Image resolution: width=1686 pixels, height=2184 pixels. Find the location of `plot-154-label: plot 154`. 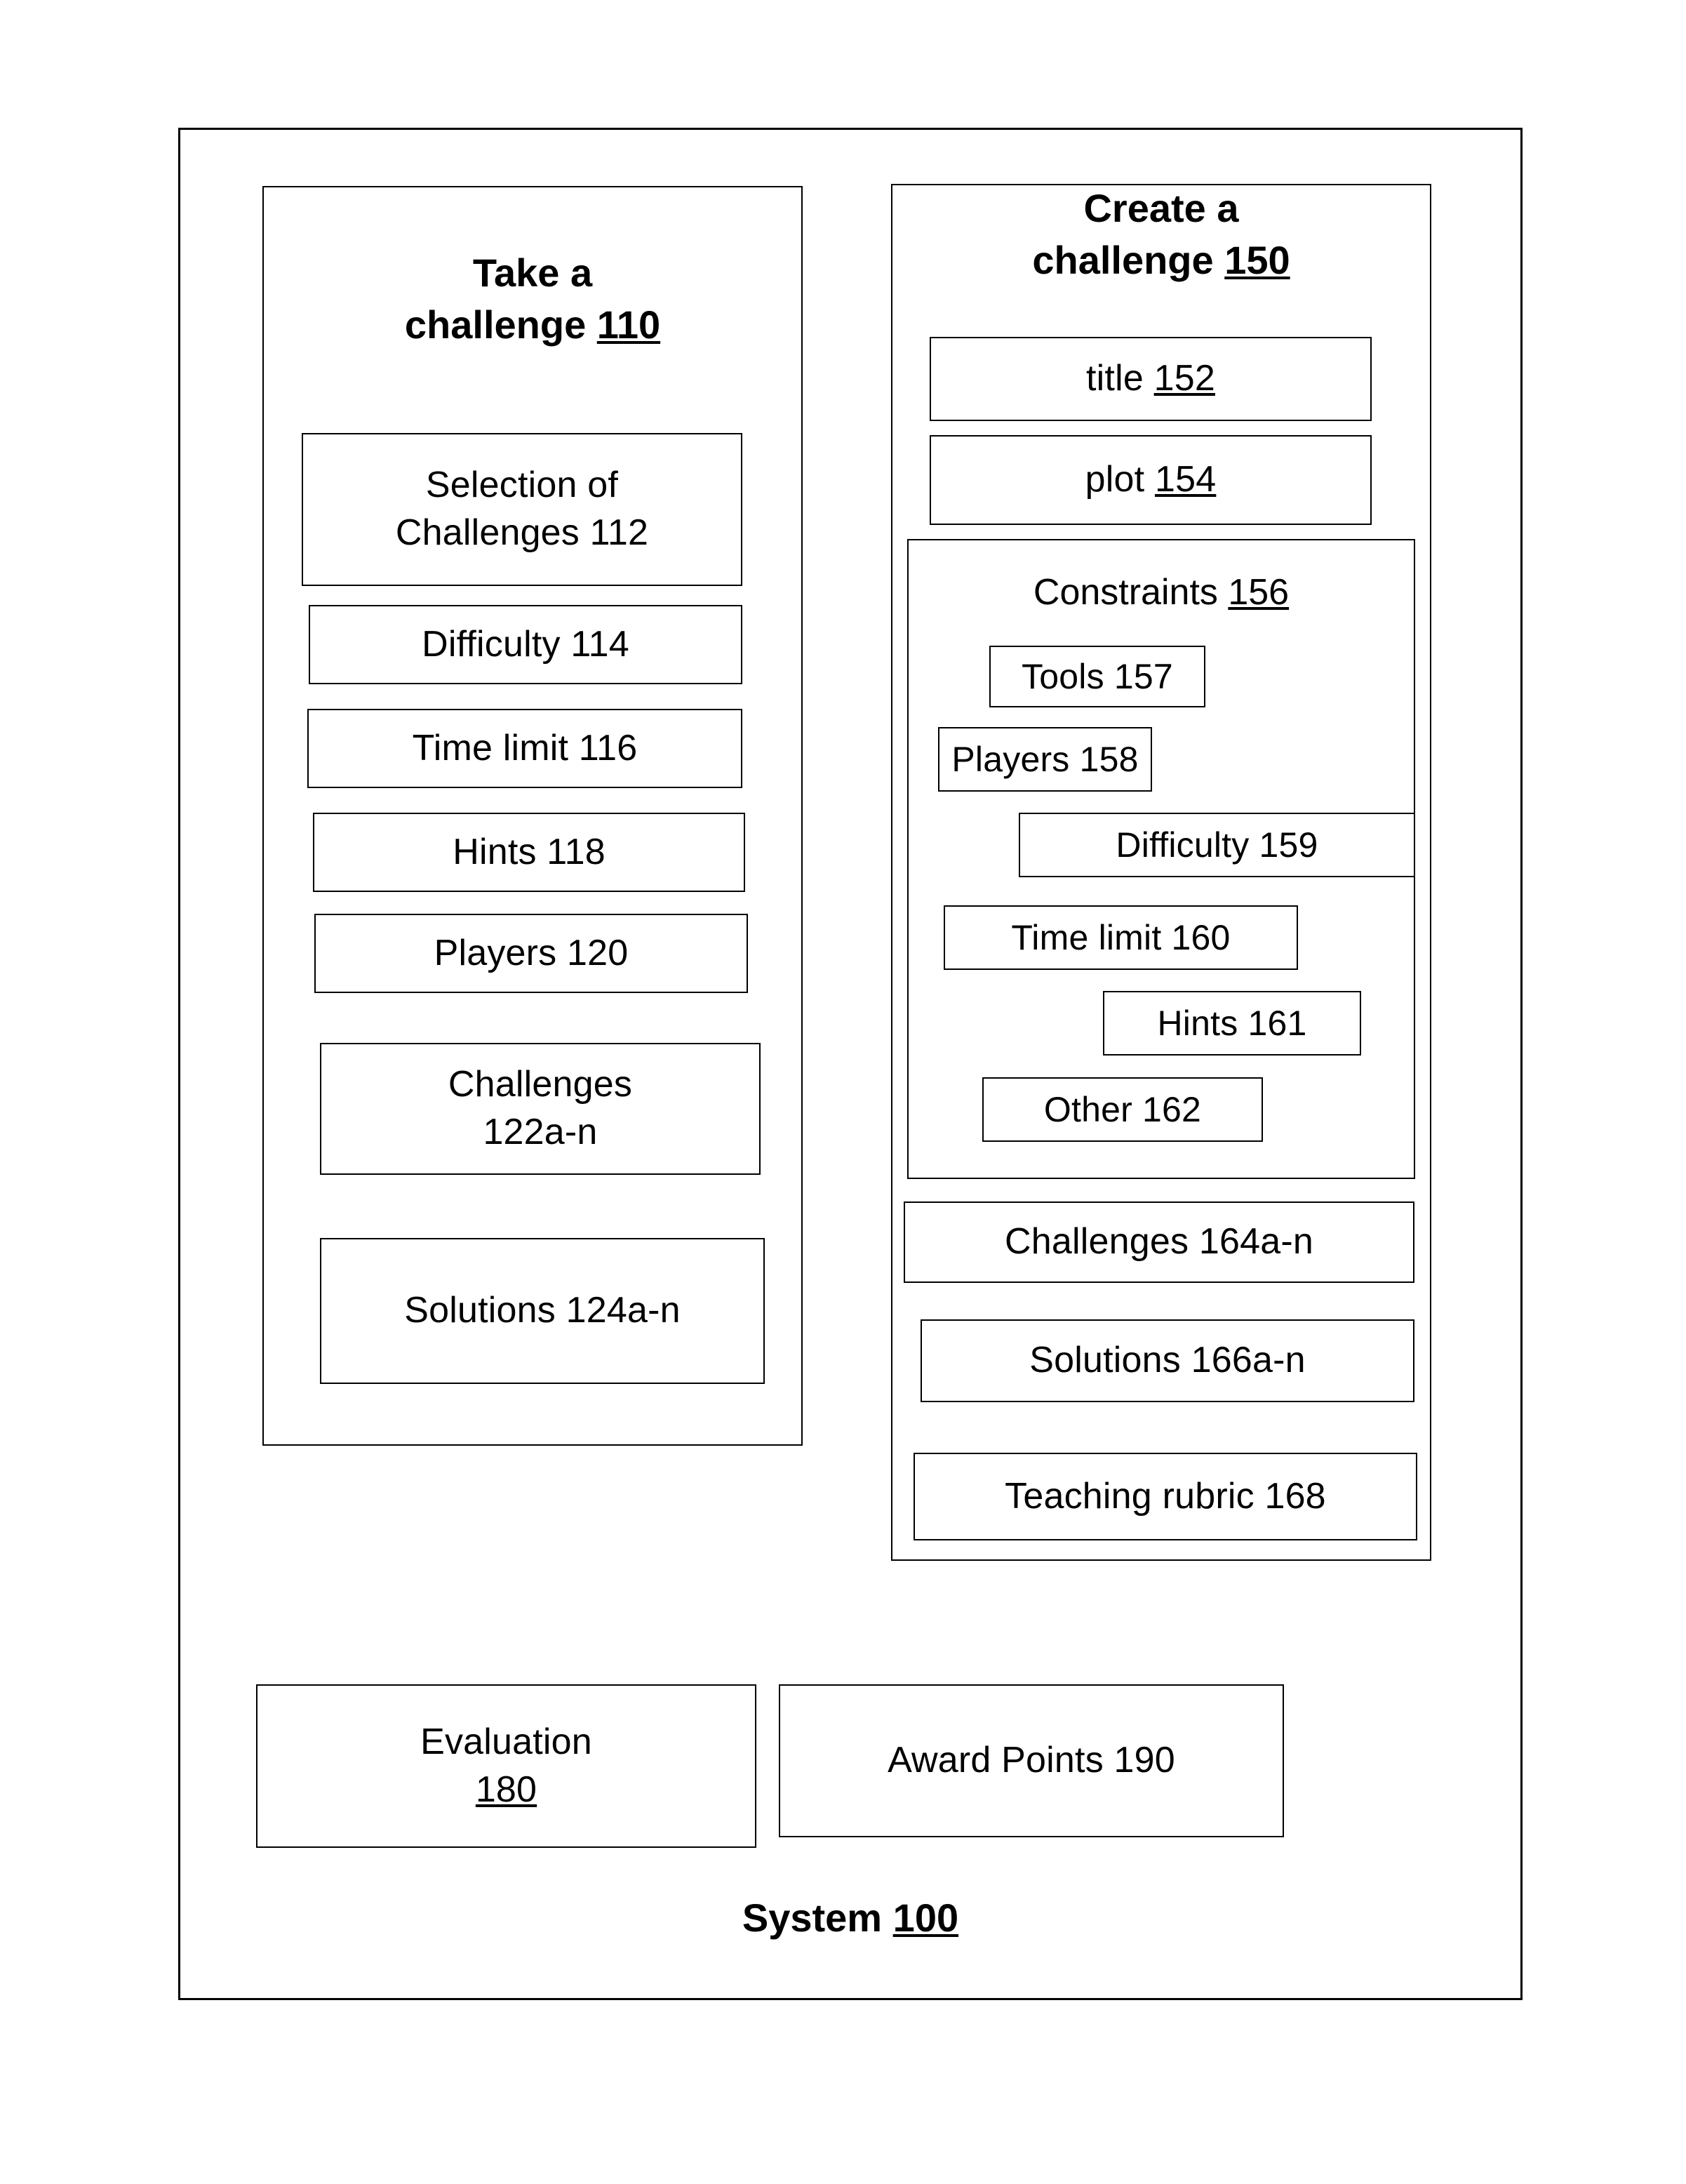

plot-154-label: plot 154 is located at coordinates (1151, 480).